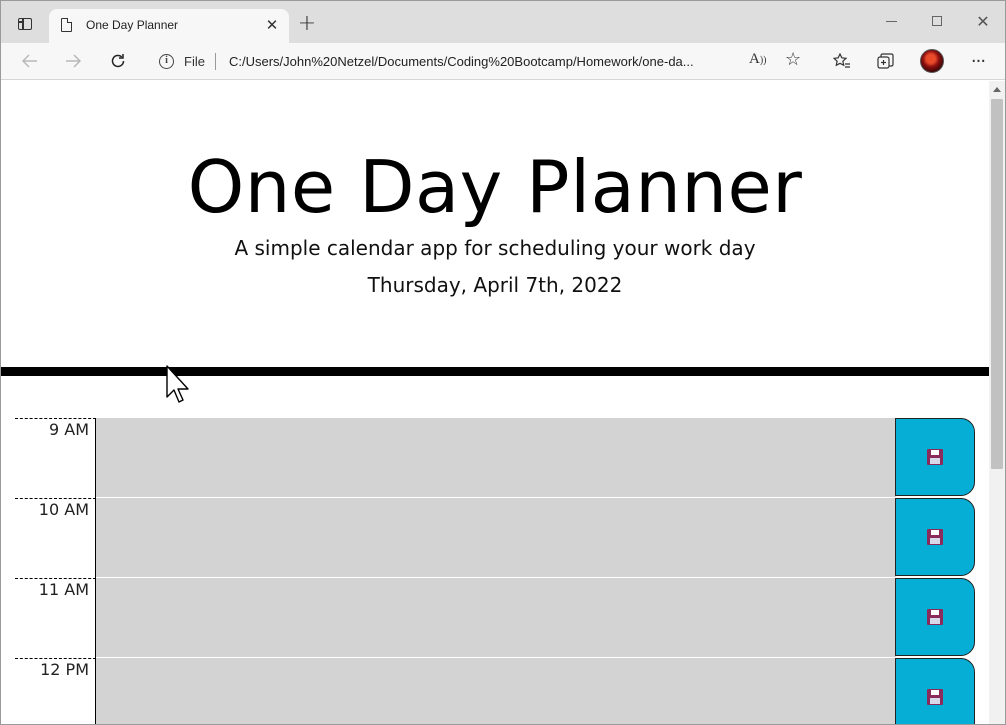 This screenshot has height=725, width=1006. Describe the element at coordinates (194, 61) in the screenshot. I see `file-scheme-label: File` at that location.